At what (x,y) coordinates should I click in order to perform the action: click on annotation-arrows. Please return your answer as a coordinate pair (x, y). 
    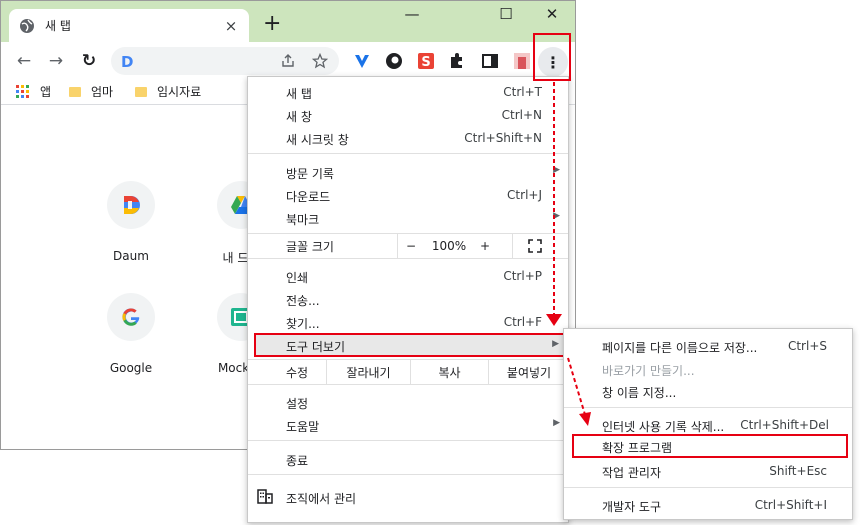
    Looking at the image, I should click on (568, 254).